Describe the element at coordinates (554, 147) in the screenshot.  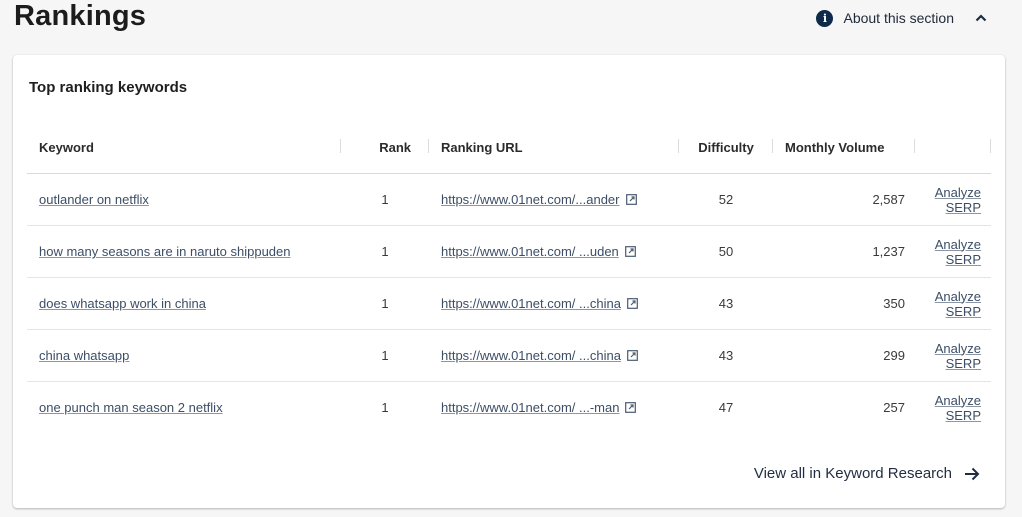
I see `column-header-ranking-url: Ranking URL` at that location.